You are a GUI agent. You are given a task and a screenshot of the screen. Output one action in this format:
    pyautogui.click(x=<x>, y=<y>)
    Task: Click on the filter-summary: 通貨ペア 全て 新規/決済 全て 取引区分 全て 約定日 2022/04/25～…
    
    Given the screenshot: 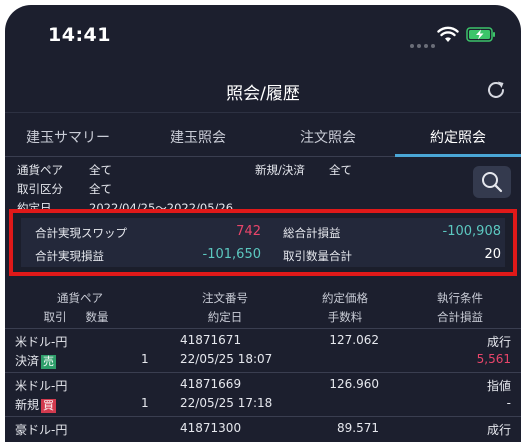 What is the action you would take?
    pyautogui.click(x=263, y=186)
    